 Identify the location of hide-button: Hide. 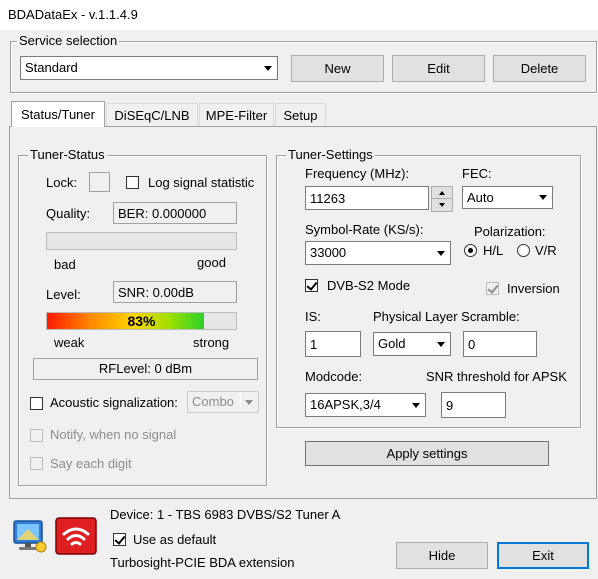
(442, 555).